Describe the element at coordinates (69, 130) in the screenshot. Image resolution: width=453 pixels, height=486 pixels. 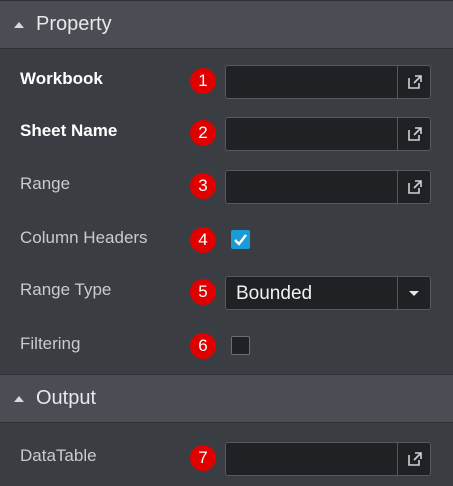
I see `sheet-name-label: Sheet Name` at that location.